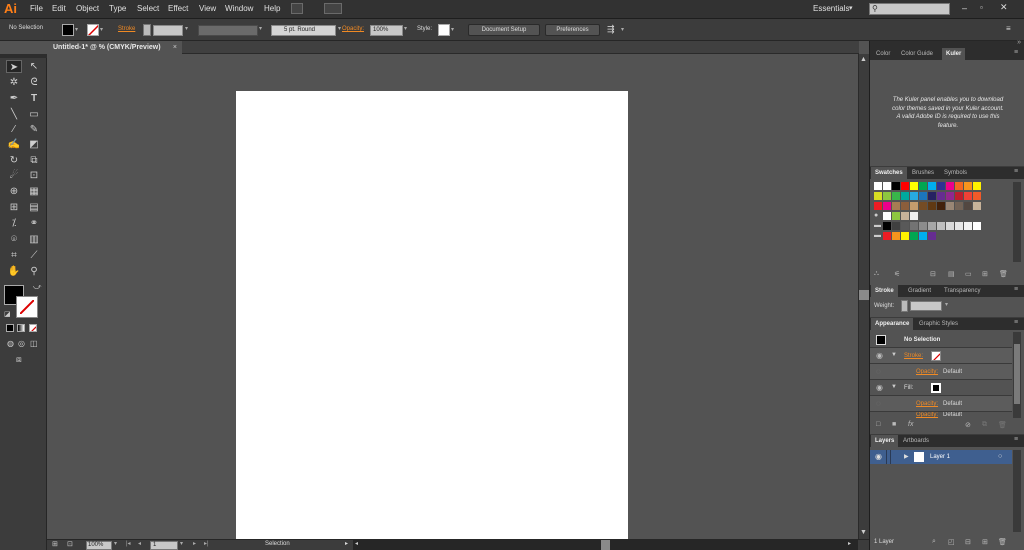  I want to click on stroke-weight-input, so click(168, 30).